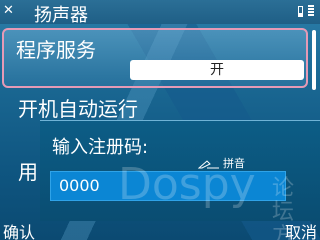  I want to click on list-item-value: 开, so click(217, 70).